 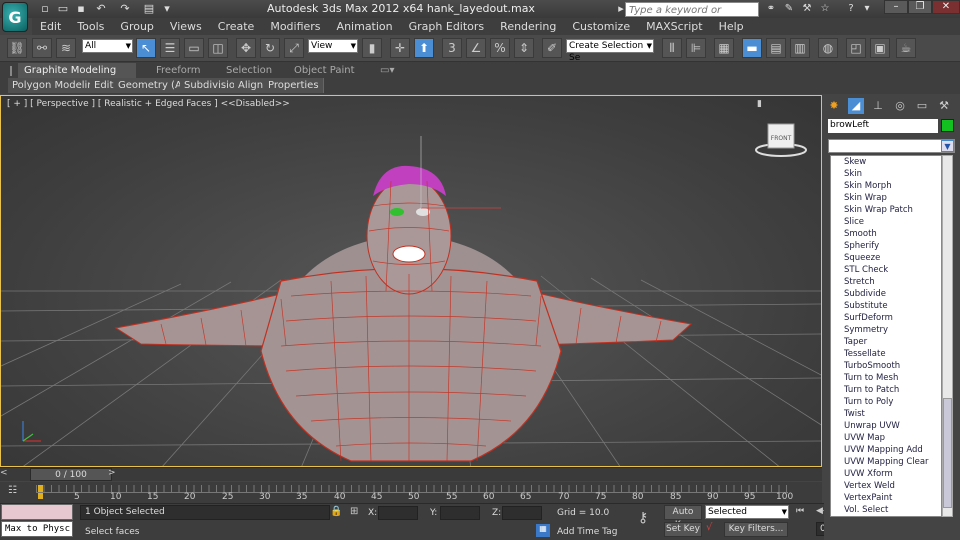 I want to click on edit-named-selection-icon: ✐, so click(x=552, y=48).